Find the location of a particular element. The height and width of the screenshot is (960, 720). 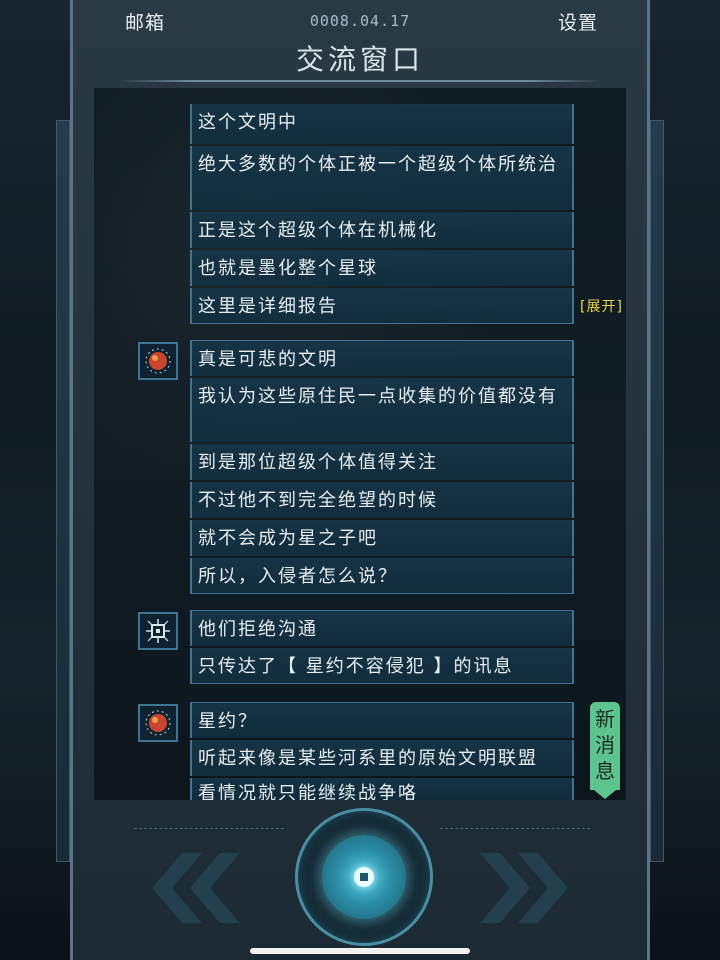

window-title: 交流窗口 is located at coordinates (359, 59).